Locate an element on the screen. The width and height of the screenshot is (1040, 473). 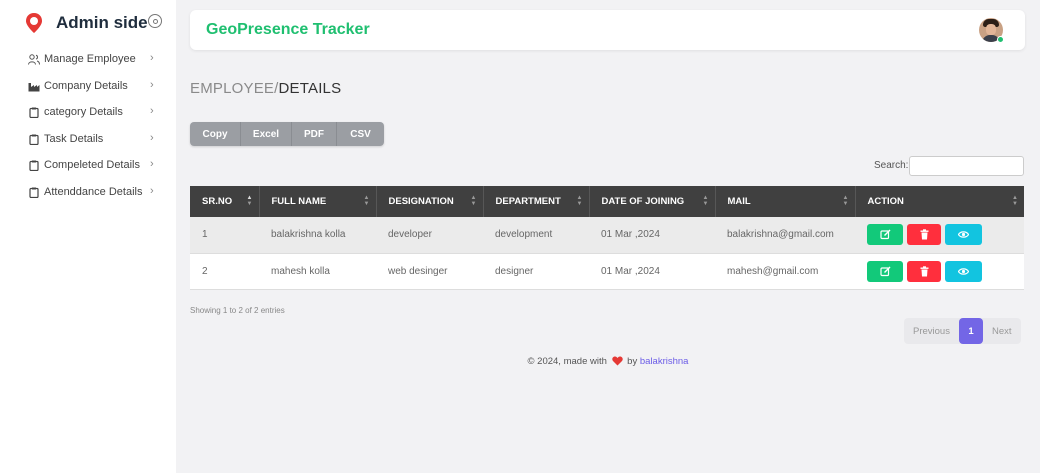
sidebar-item-company-details: Company Details › is located at coordinates (88, 86).